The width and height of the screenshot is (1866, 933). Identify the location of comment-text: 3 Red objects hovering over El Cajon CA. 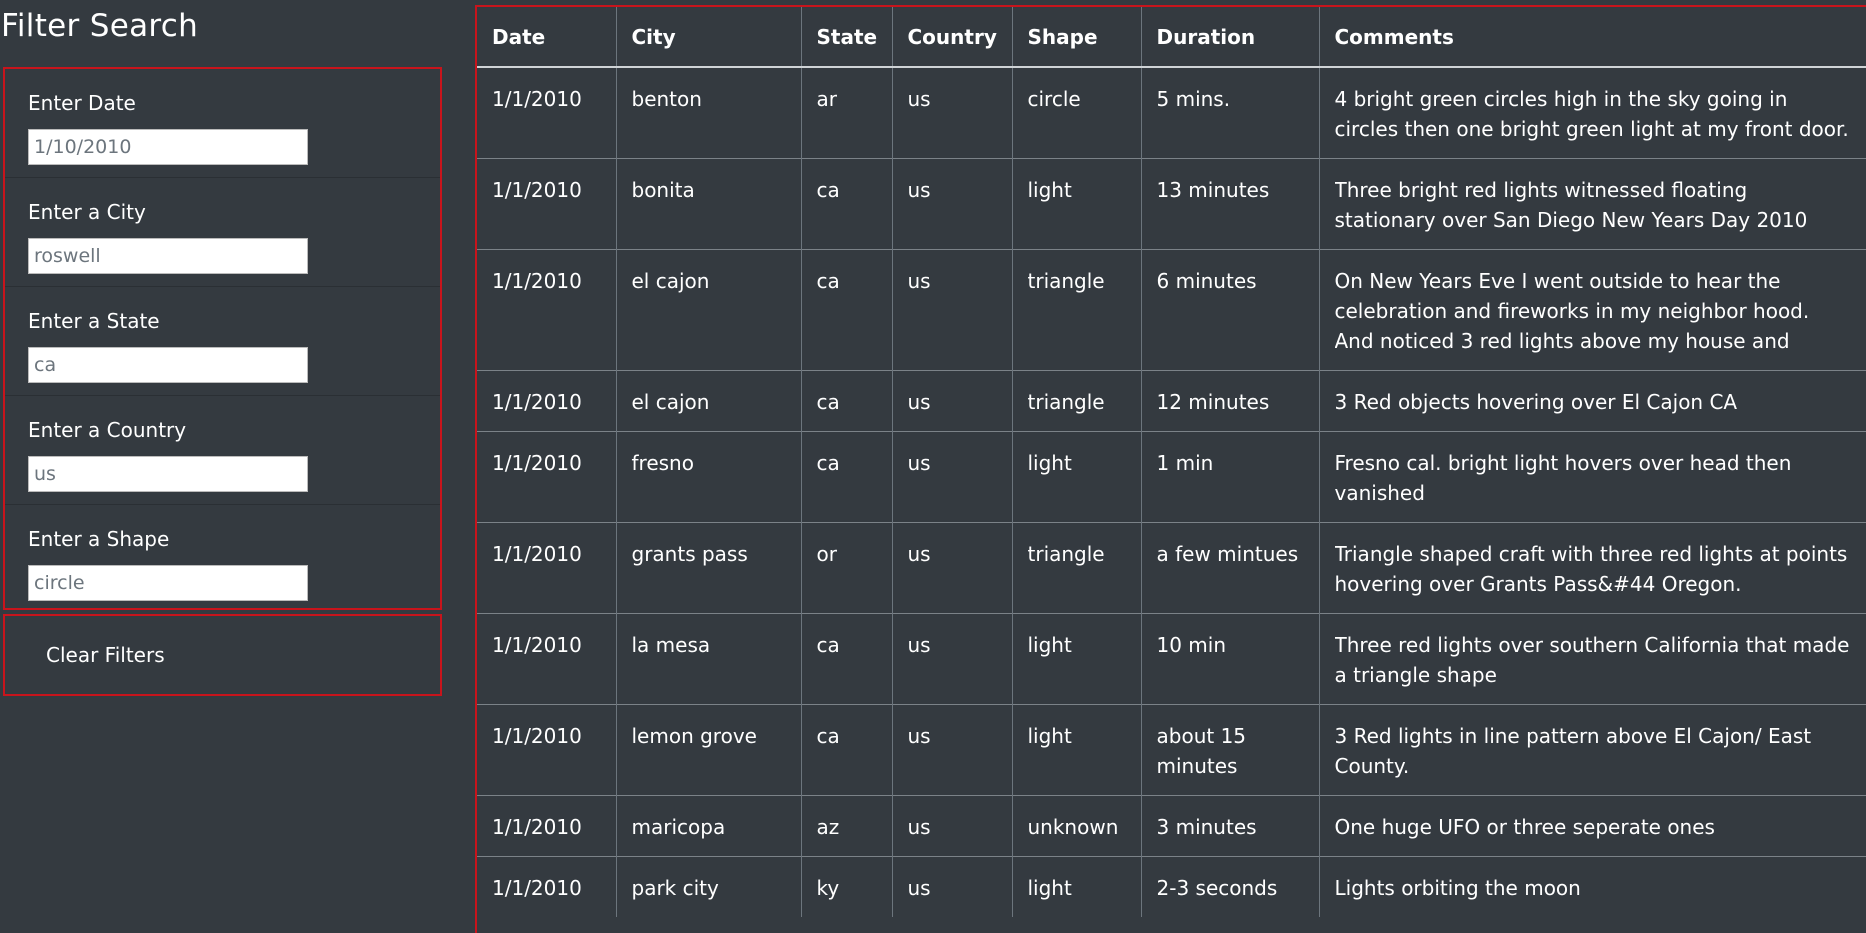
(1536, 402).